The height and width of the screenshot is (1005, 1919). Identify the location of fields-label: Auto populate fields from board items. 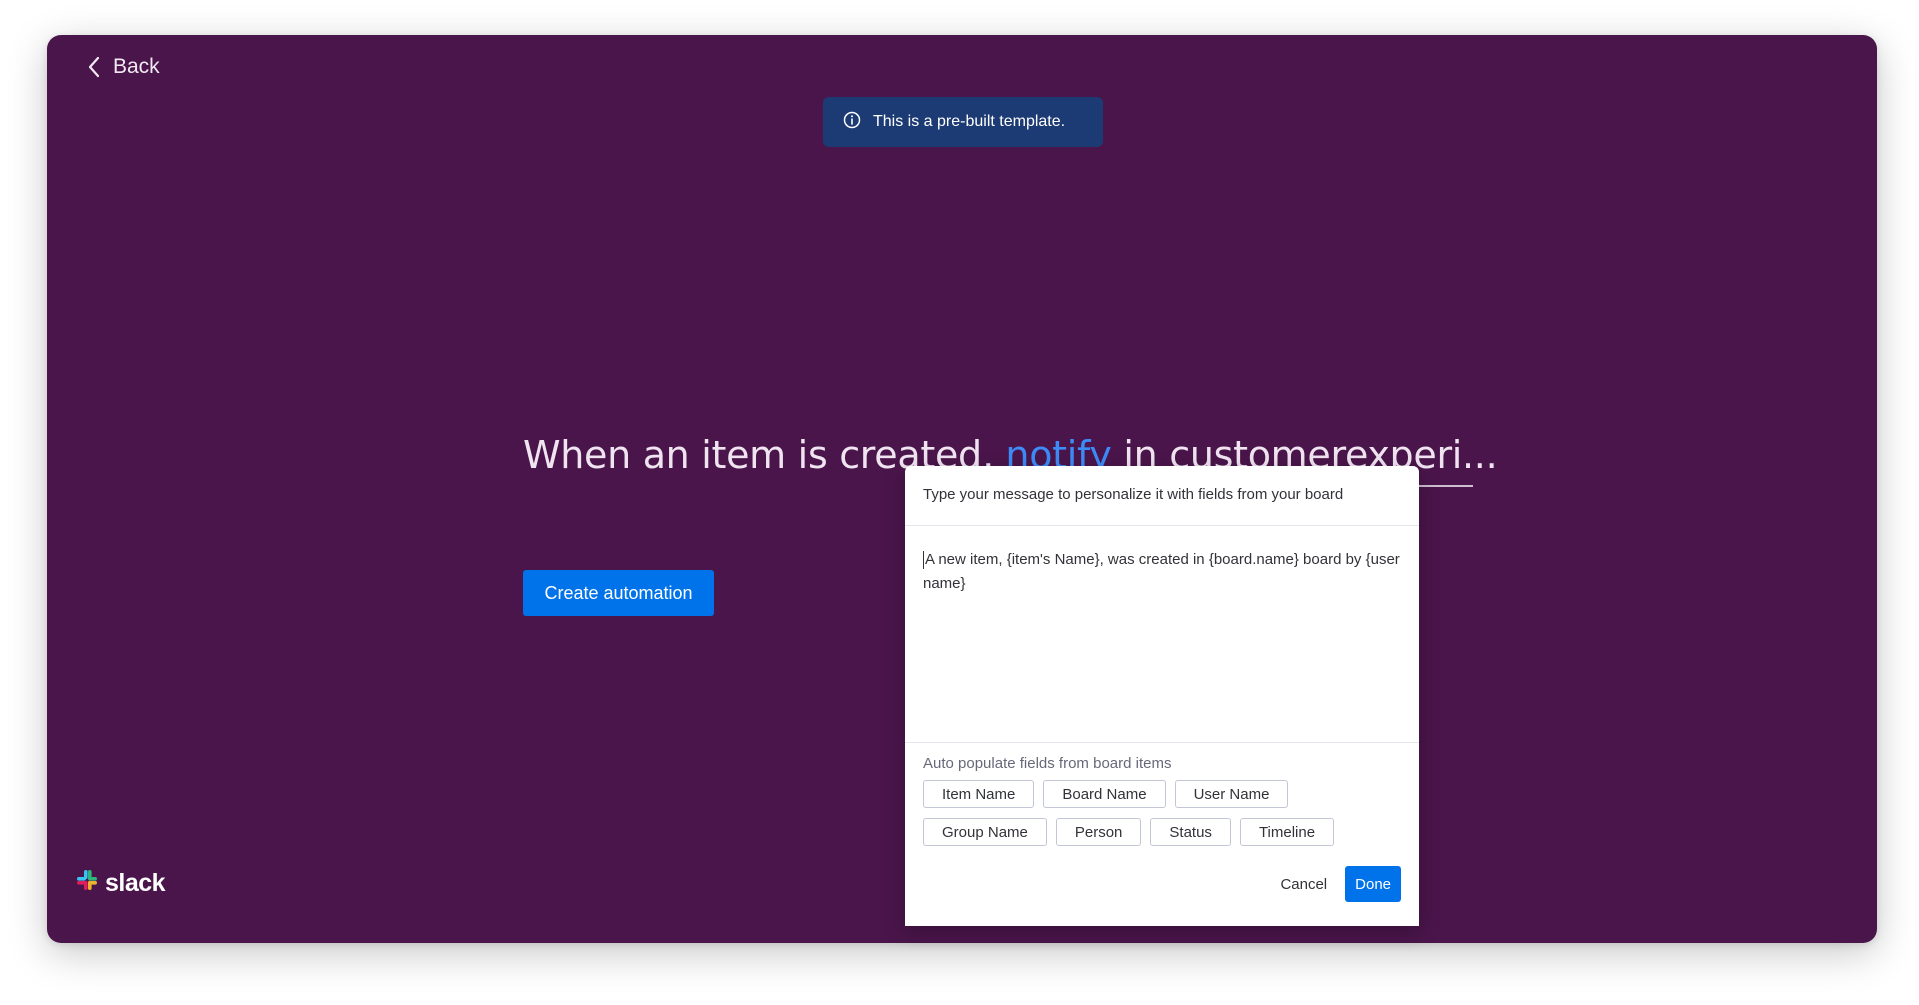
(1047, 763).